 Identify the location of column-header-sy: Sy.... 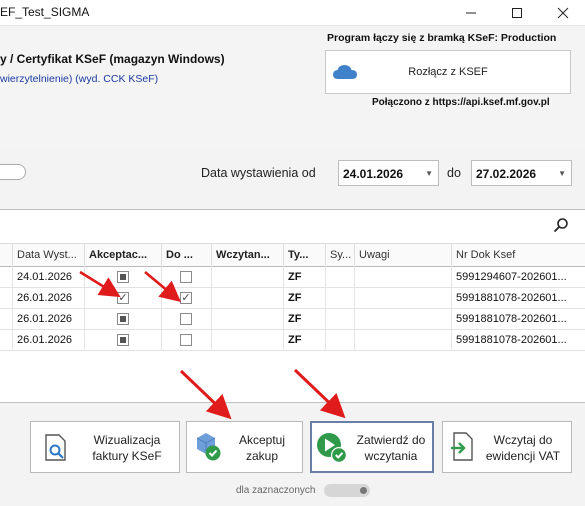
(340, 256).